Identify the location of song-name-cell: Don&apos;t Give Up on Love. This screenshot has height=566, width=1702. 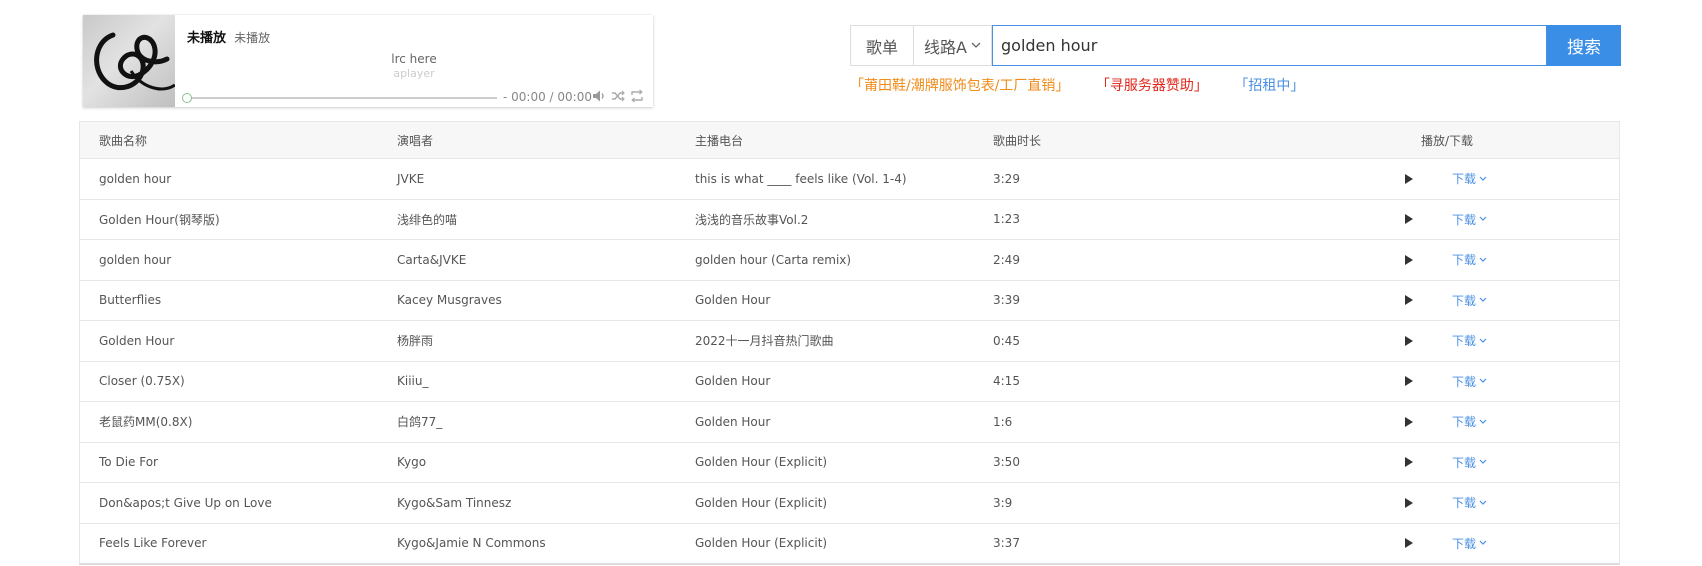
(185, 503).